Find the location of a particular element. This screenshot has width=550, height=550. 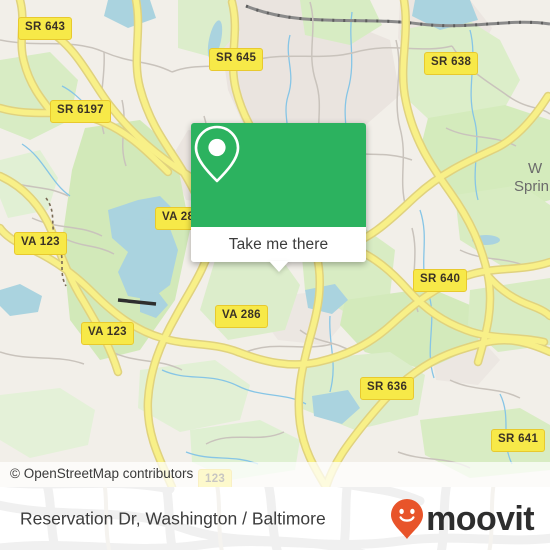

popup-footer: Take me there is located at coordinates (278, 249).